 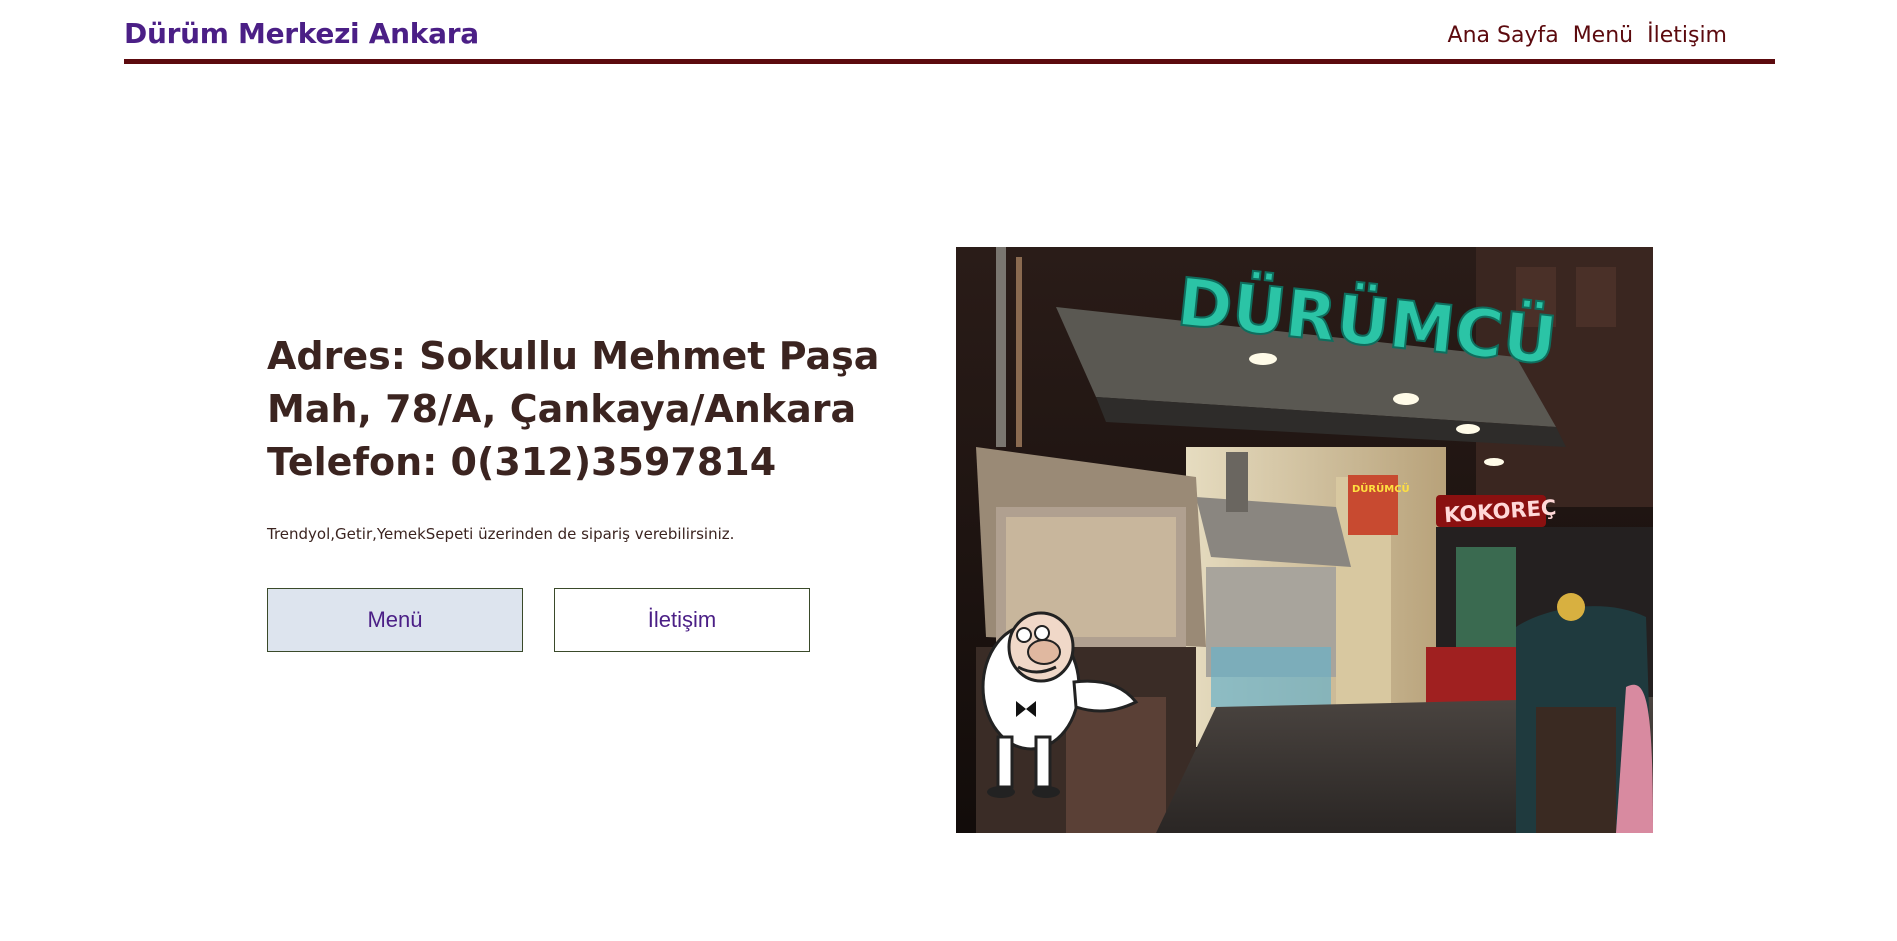 I want to click on window-sign-text: DÜRÜMCÜ, so click(x=1381, y=488).